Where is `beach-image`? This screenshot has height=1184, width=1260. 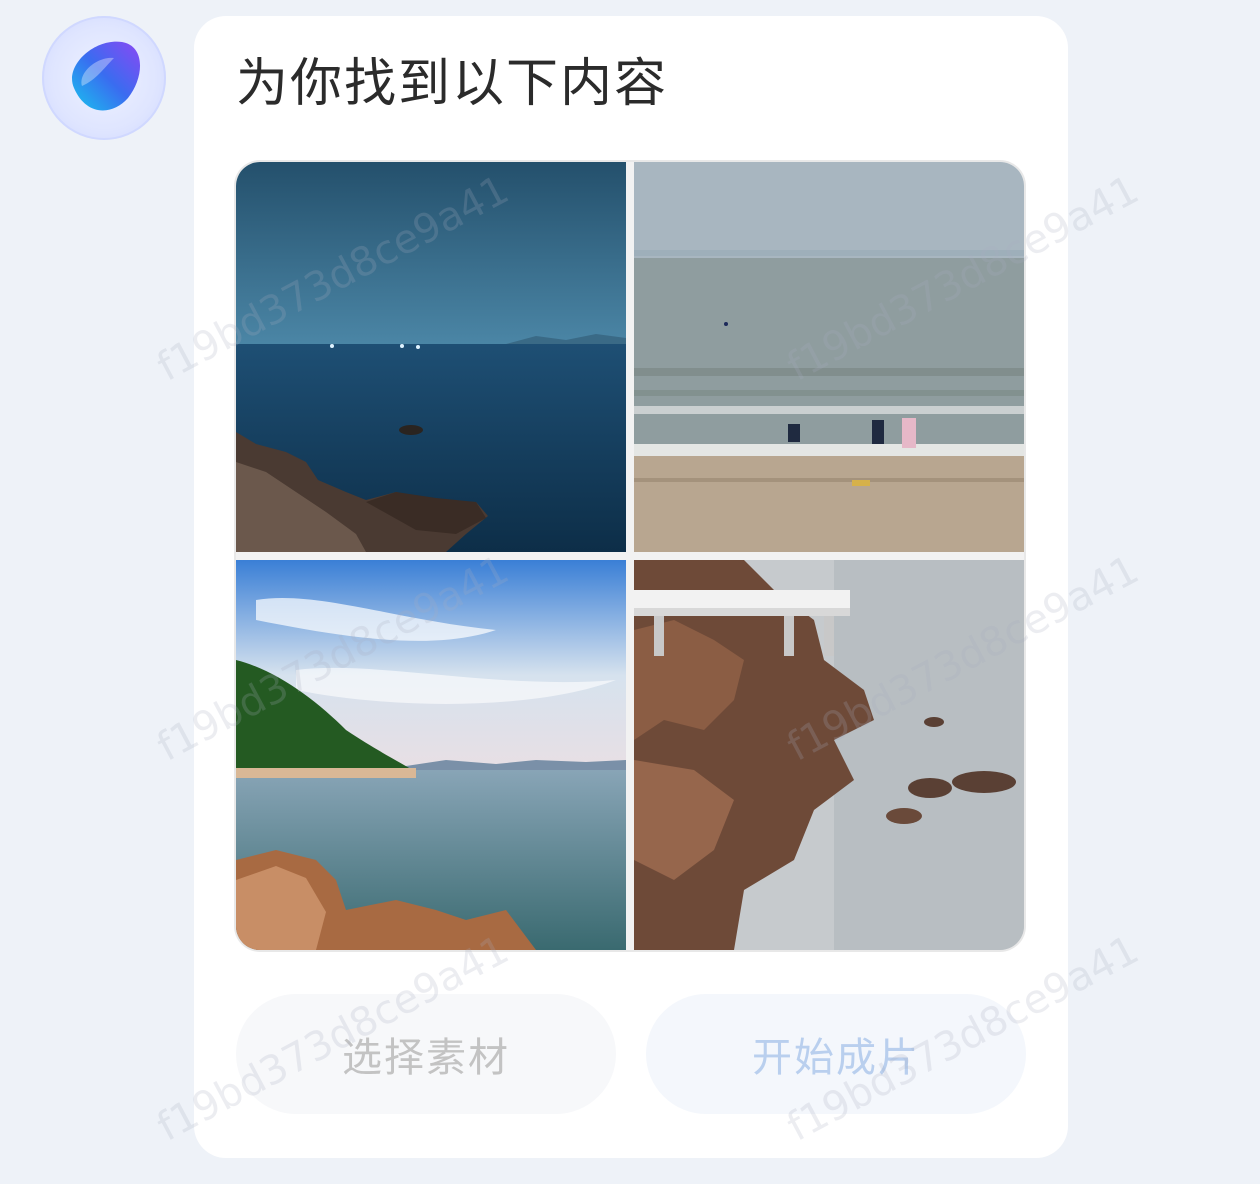 beach-image is located at coordinates (829, 357).